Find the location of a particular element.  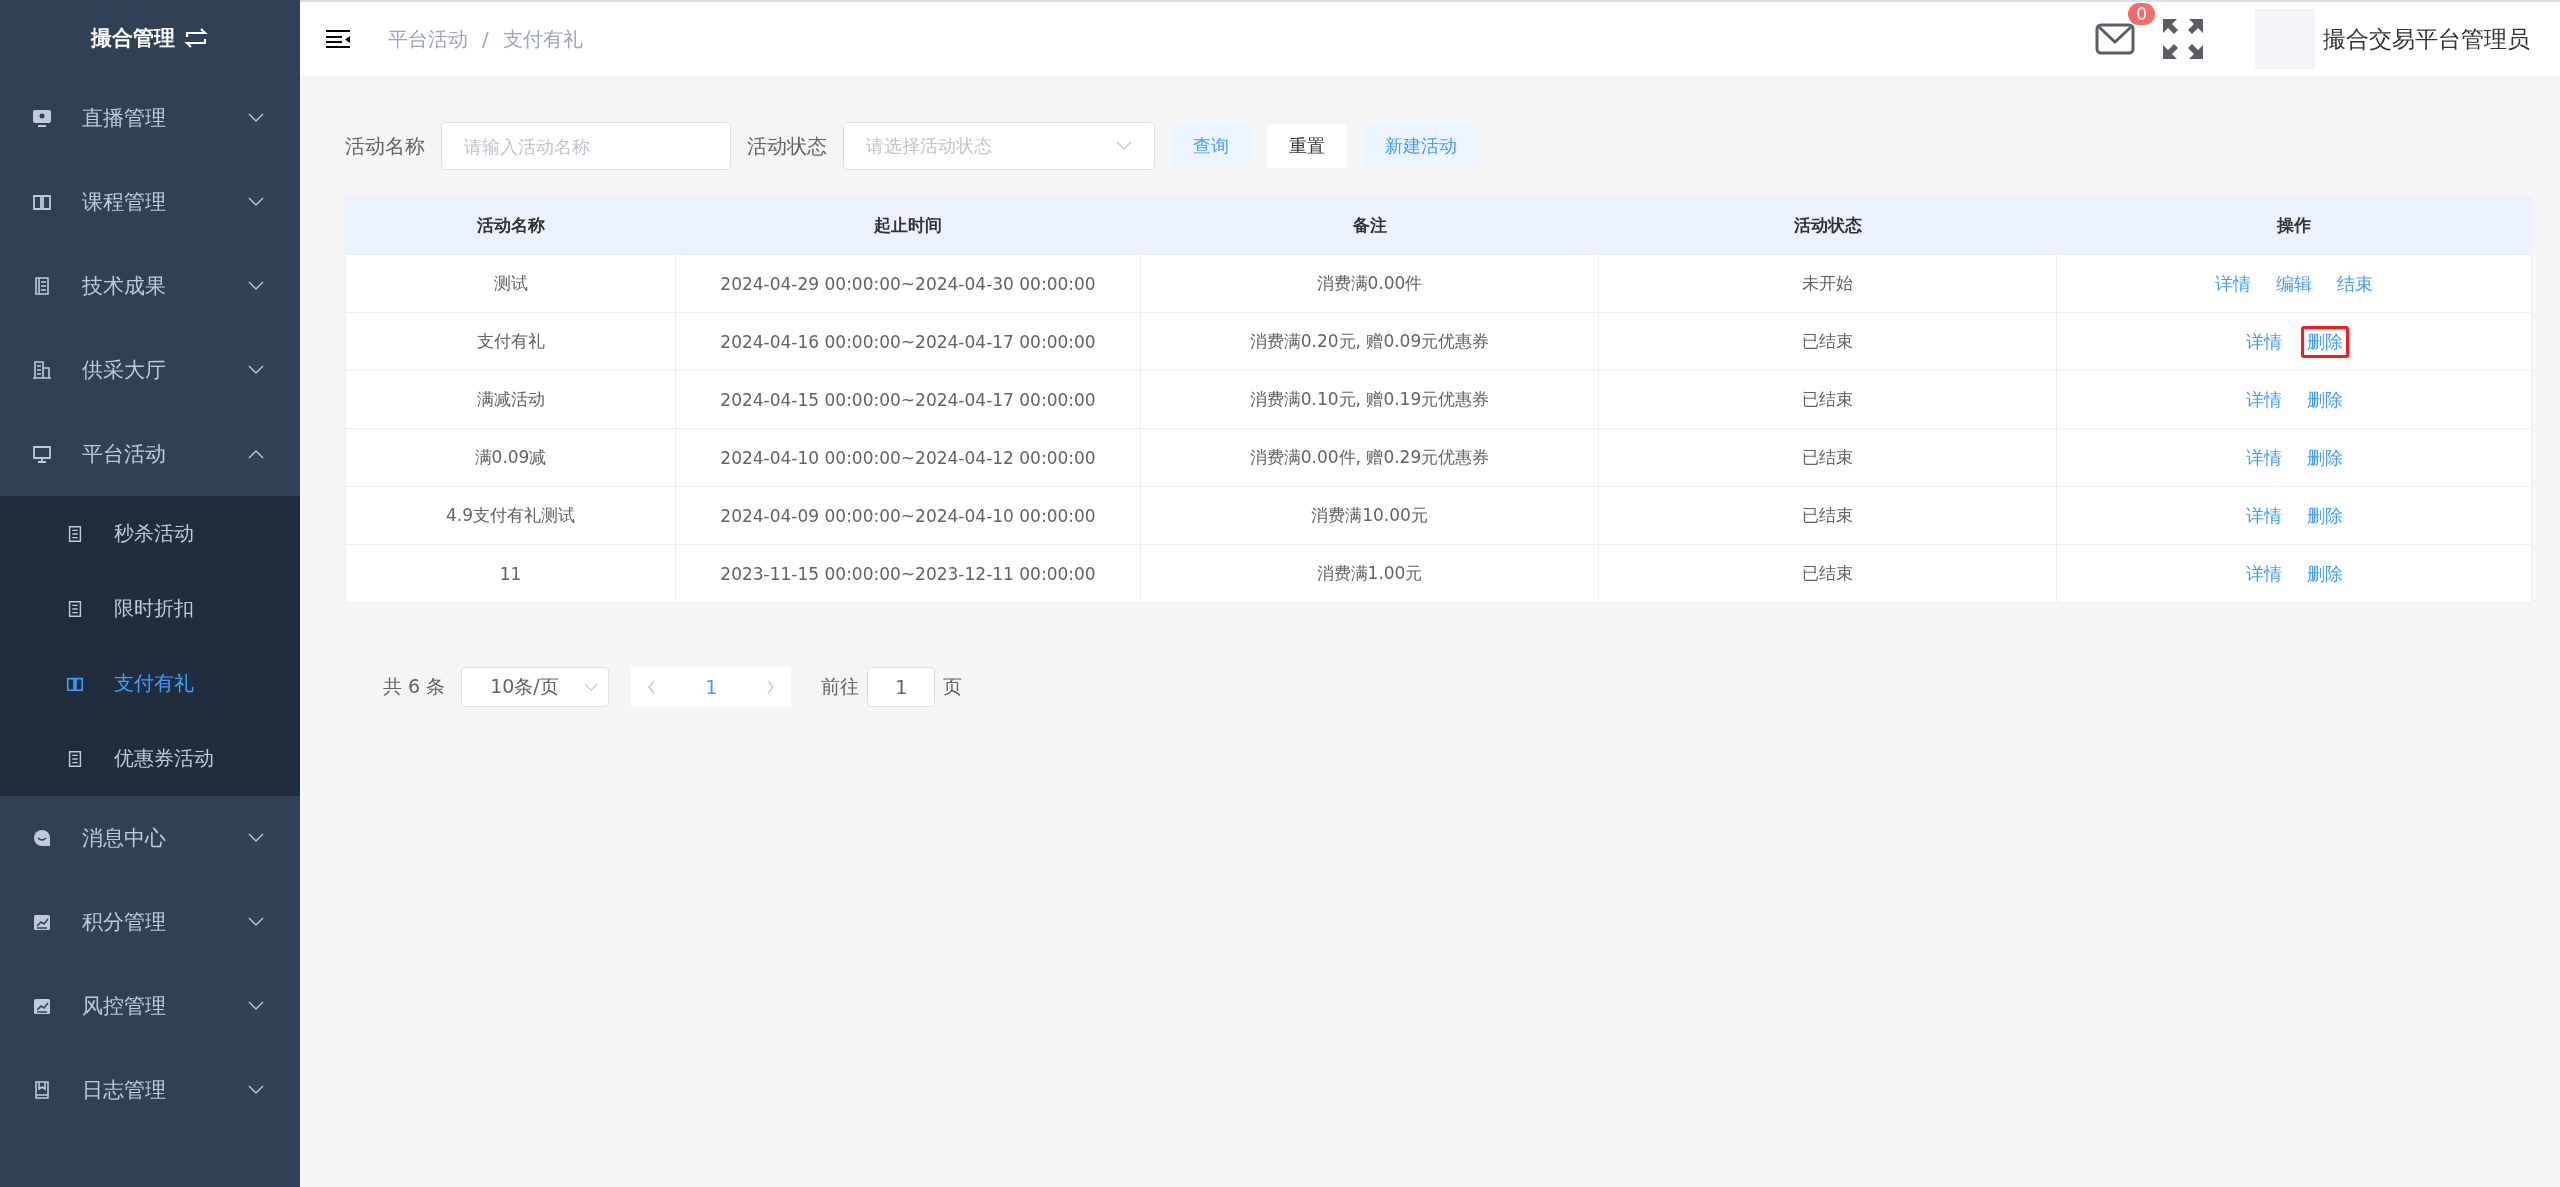

table-cell: 消费满10.00元 is located at coordinates (1370, 515).